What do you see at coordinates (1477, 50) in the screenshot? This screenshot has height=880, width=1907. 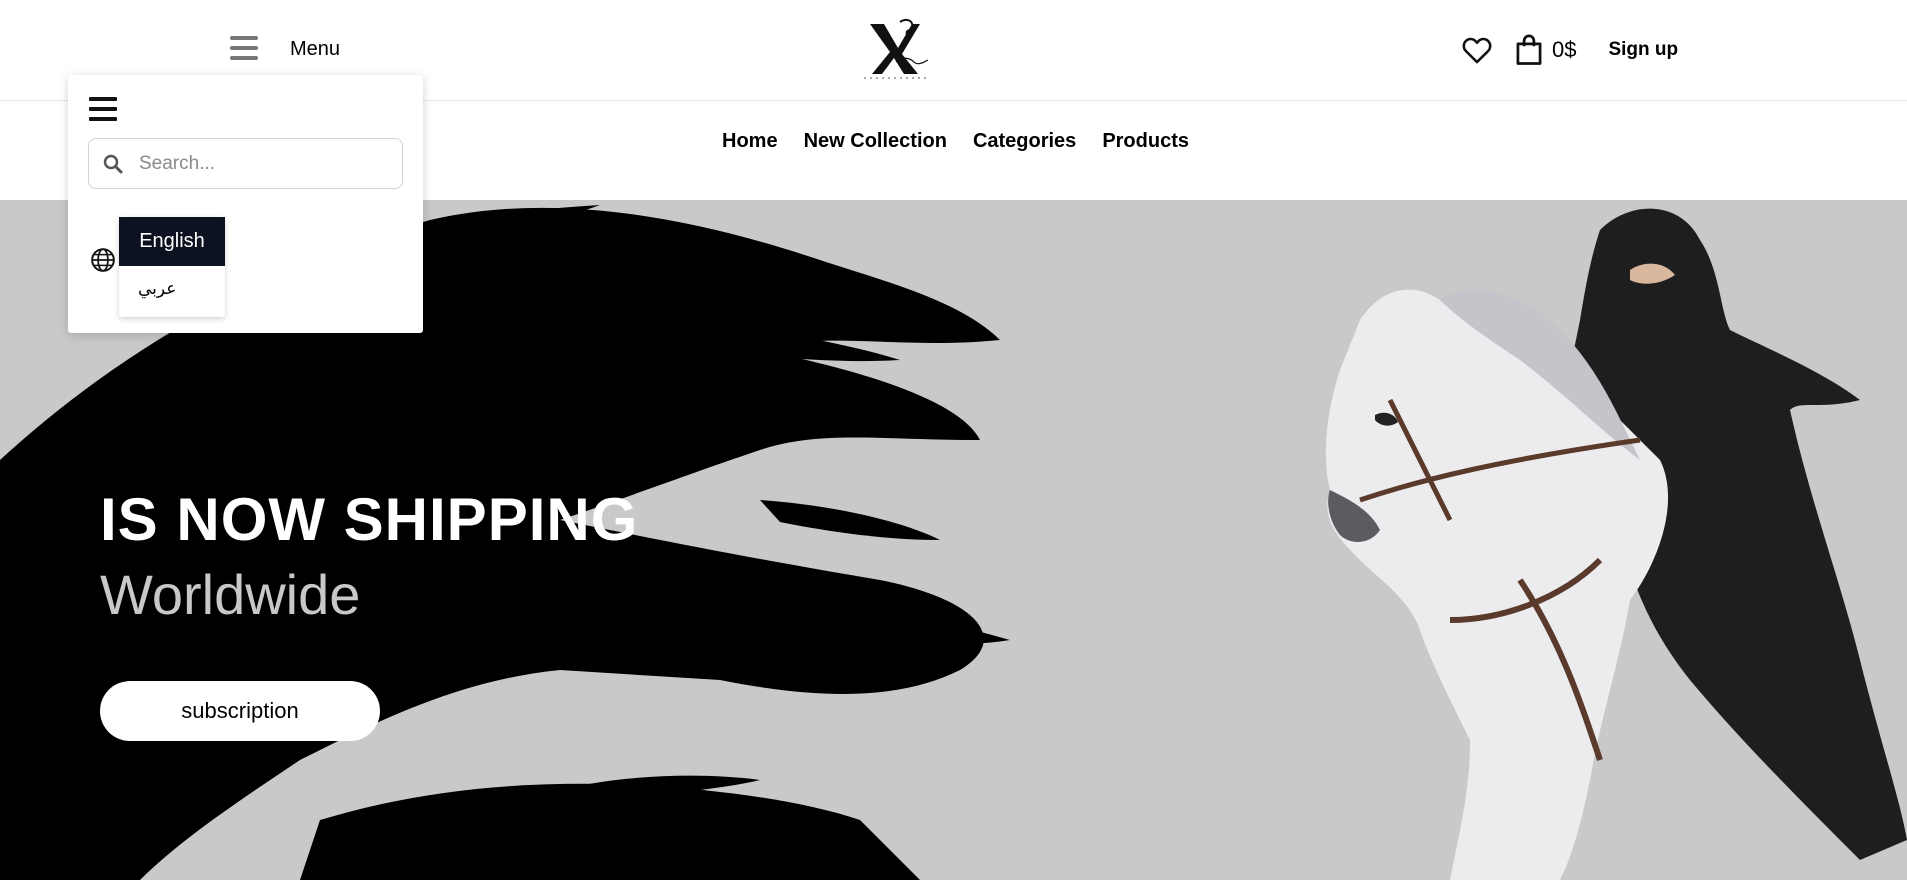 I see `heart-icon` at bounding box center [1477, 50].